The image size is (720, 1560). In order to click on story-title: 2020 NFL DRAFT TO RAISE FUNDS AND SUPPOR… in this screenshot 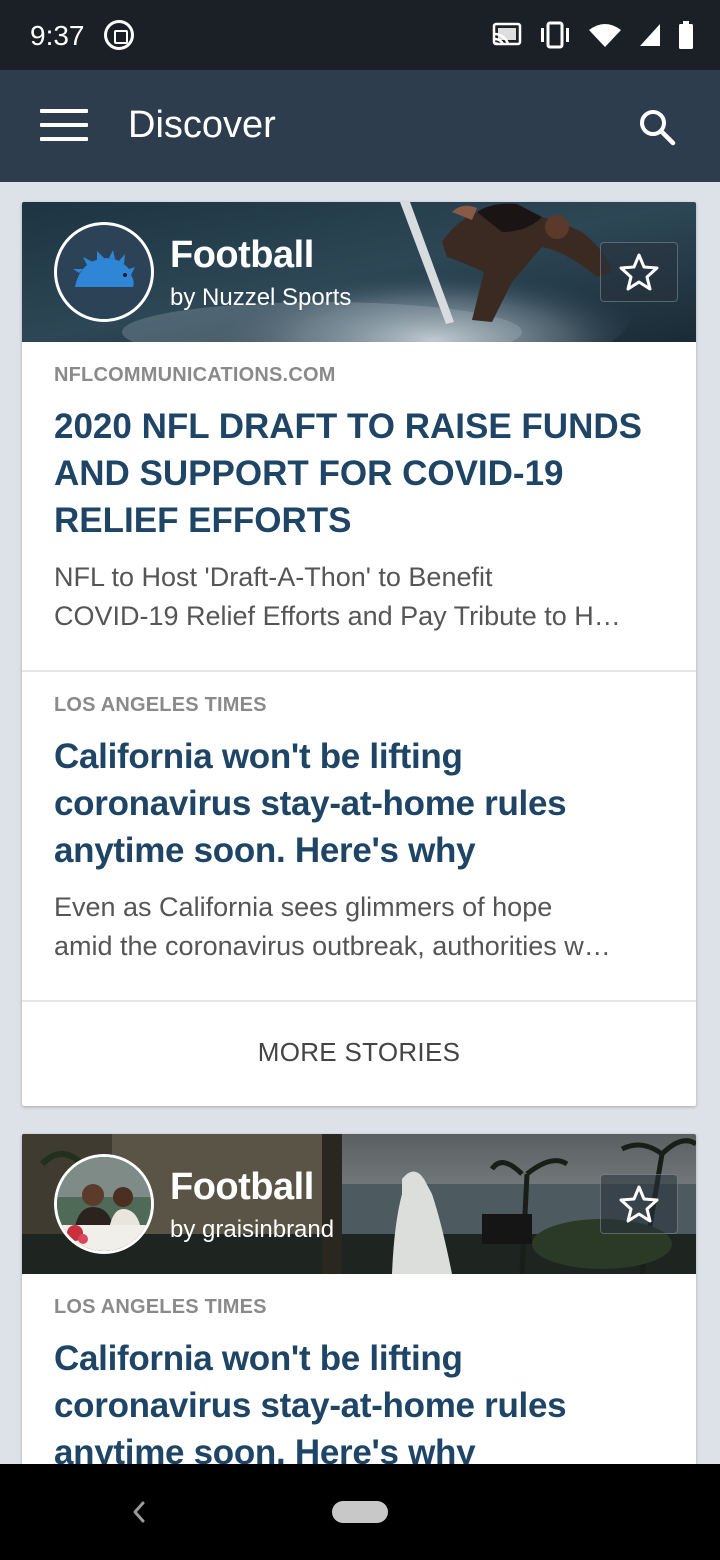, I will do `click(359, 473)`.